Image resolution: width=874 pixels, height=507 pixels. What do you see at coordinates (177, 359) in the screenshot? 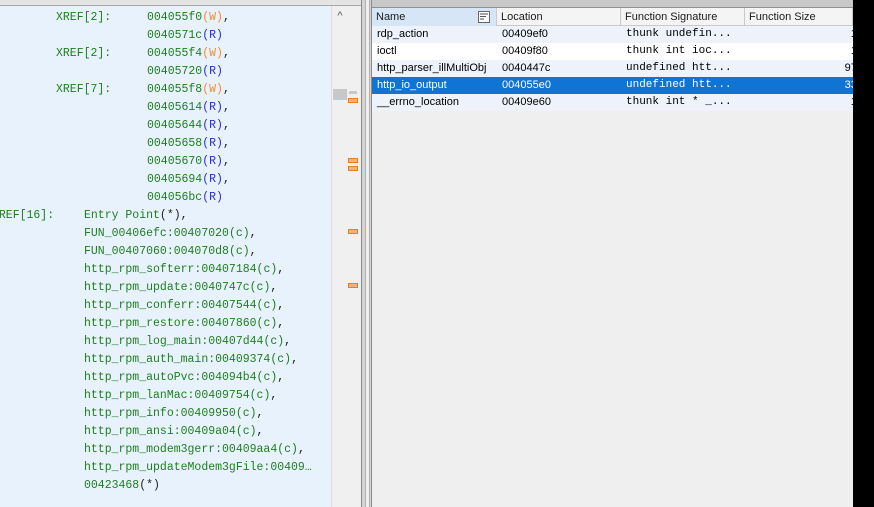
I see `xref-reference: http_rpm_auth_main:00409374` at bounding box center [177, 359].